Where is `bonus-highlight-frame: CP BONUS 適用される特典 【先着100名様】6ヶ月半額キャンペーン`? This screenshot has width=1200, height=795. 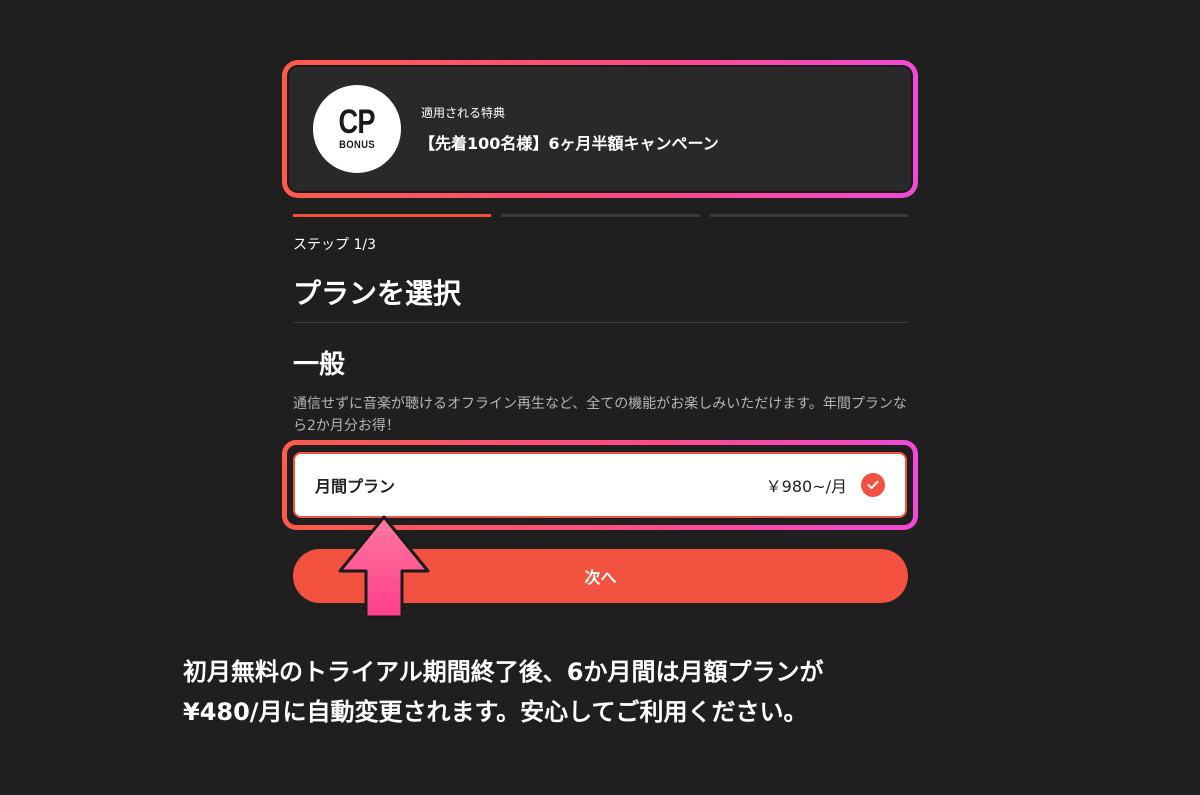 bonus-highlight-frame: CP BONUS 適用される特典 【先着100名様】6ヶ月半額キャンペーン is located at coordinates (600, 129).